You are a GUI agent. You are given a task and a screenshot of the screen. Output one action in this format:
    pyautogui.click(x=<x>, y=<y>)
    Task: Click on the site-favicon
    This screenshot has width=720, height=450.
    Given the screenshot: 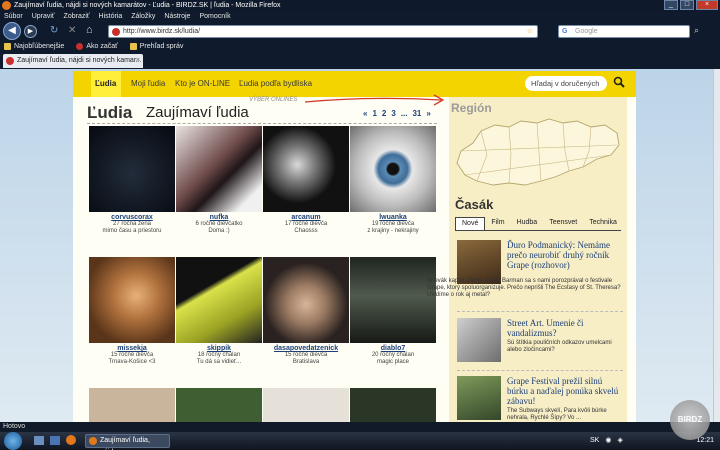 What is the action you would take?
    pyautogui.click(x=116, y=32)
    